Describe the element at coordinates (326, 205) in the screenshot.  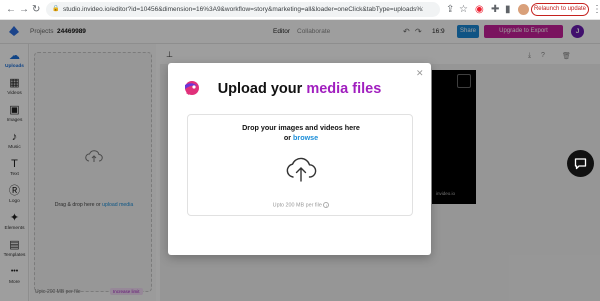
I see `info-icon: i` at that location.